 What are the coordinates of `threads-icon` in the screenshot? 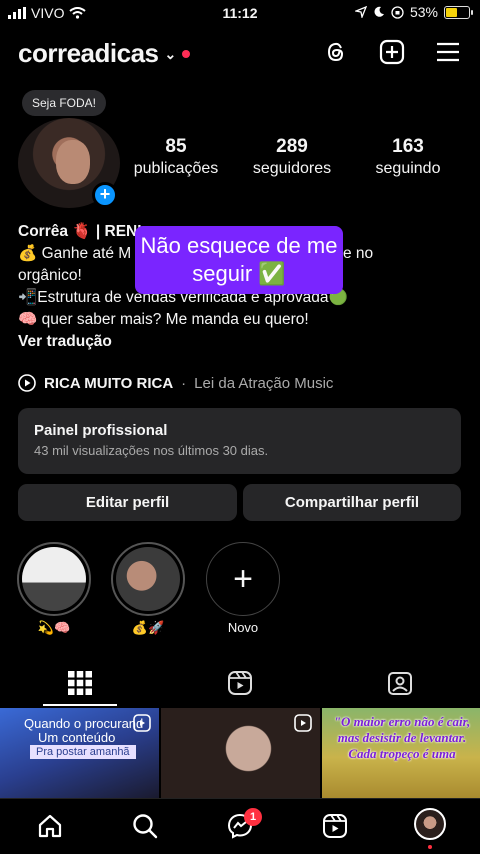 It's located at (336, 52).